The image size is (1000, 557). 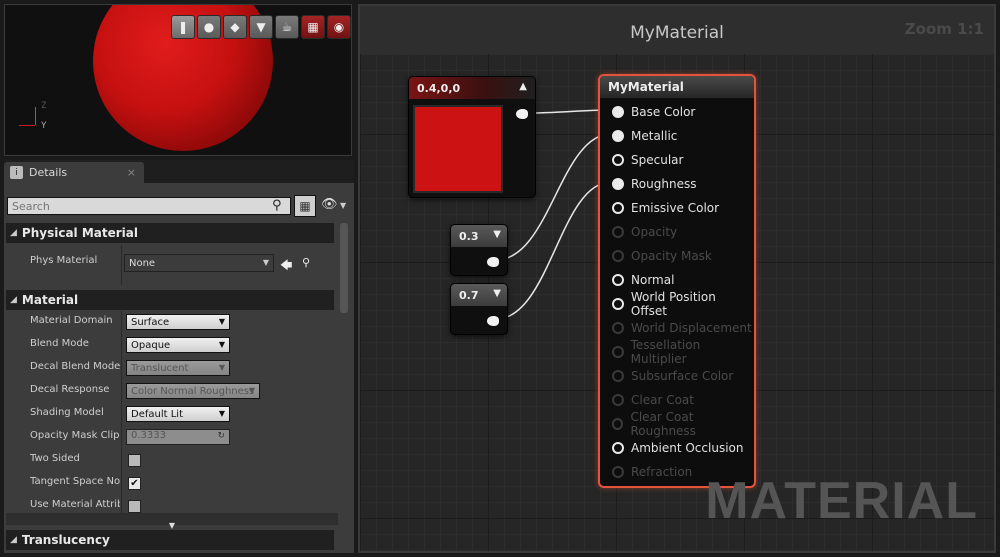 I want to click on details-icon: i, so click(x=16, y=172).